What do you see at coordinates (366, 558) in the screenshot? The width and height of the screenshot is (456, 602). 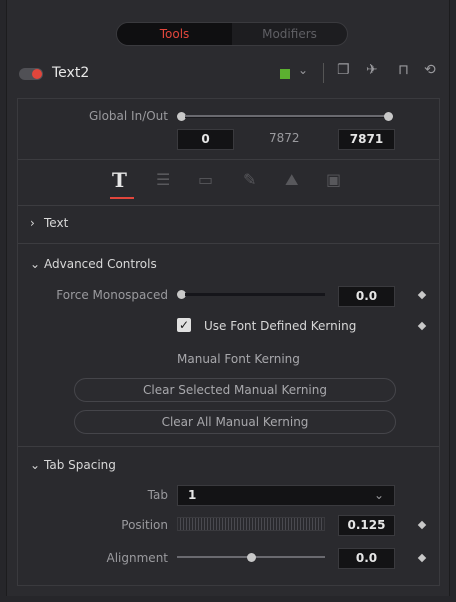 I see `alignment-field: 0.0` at bounding box center [366, 558].